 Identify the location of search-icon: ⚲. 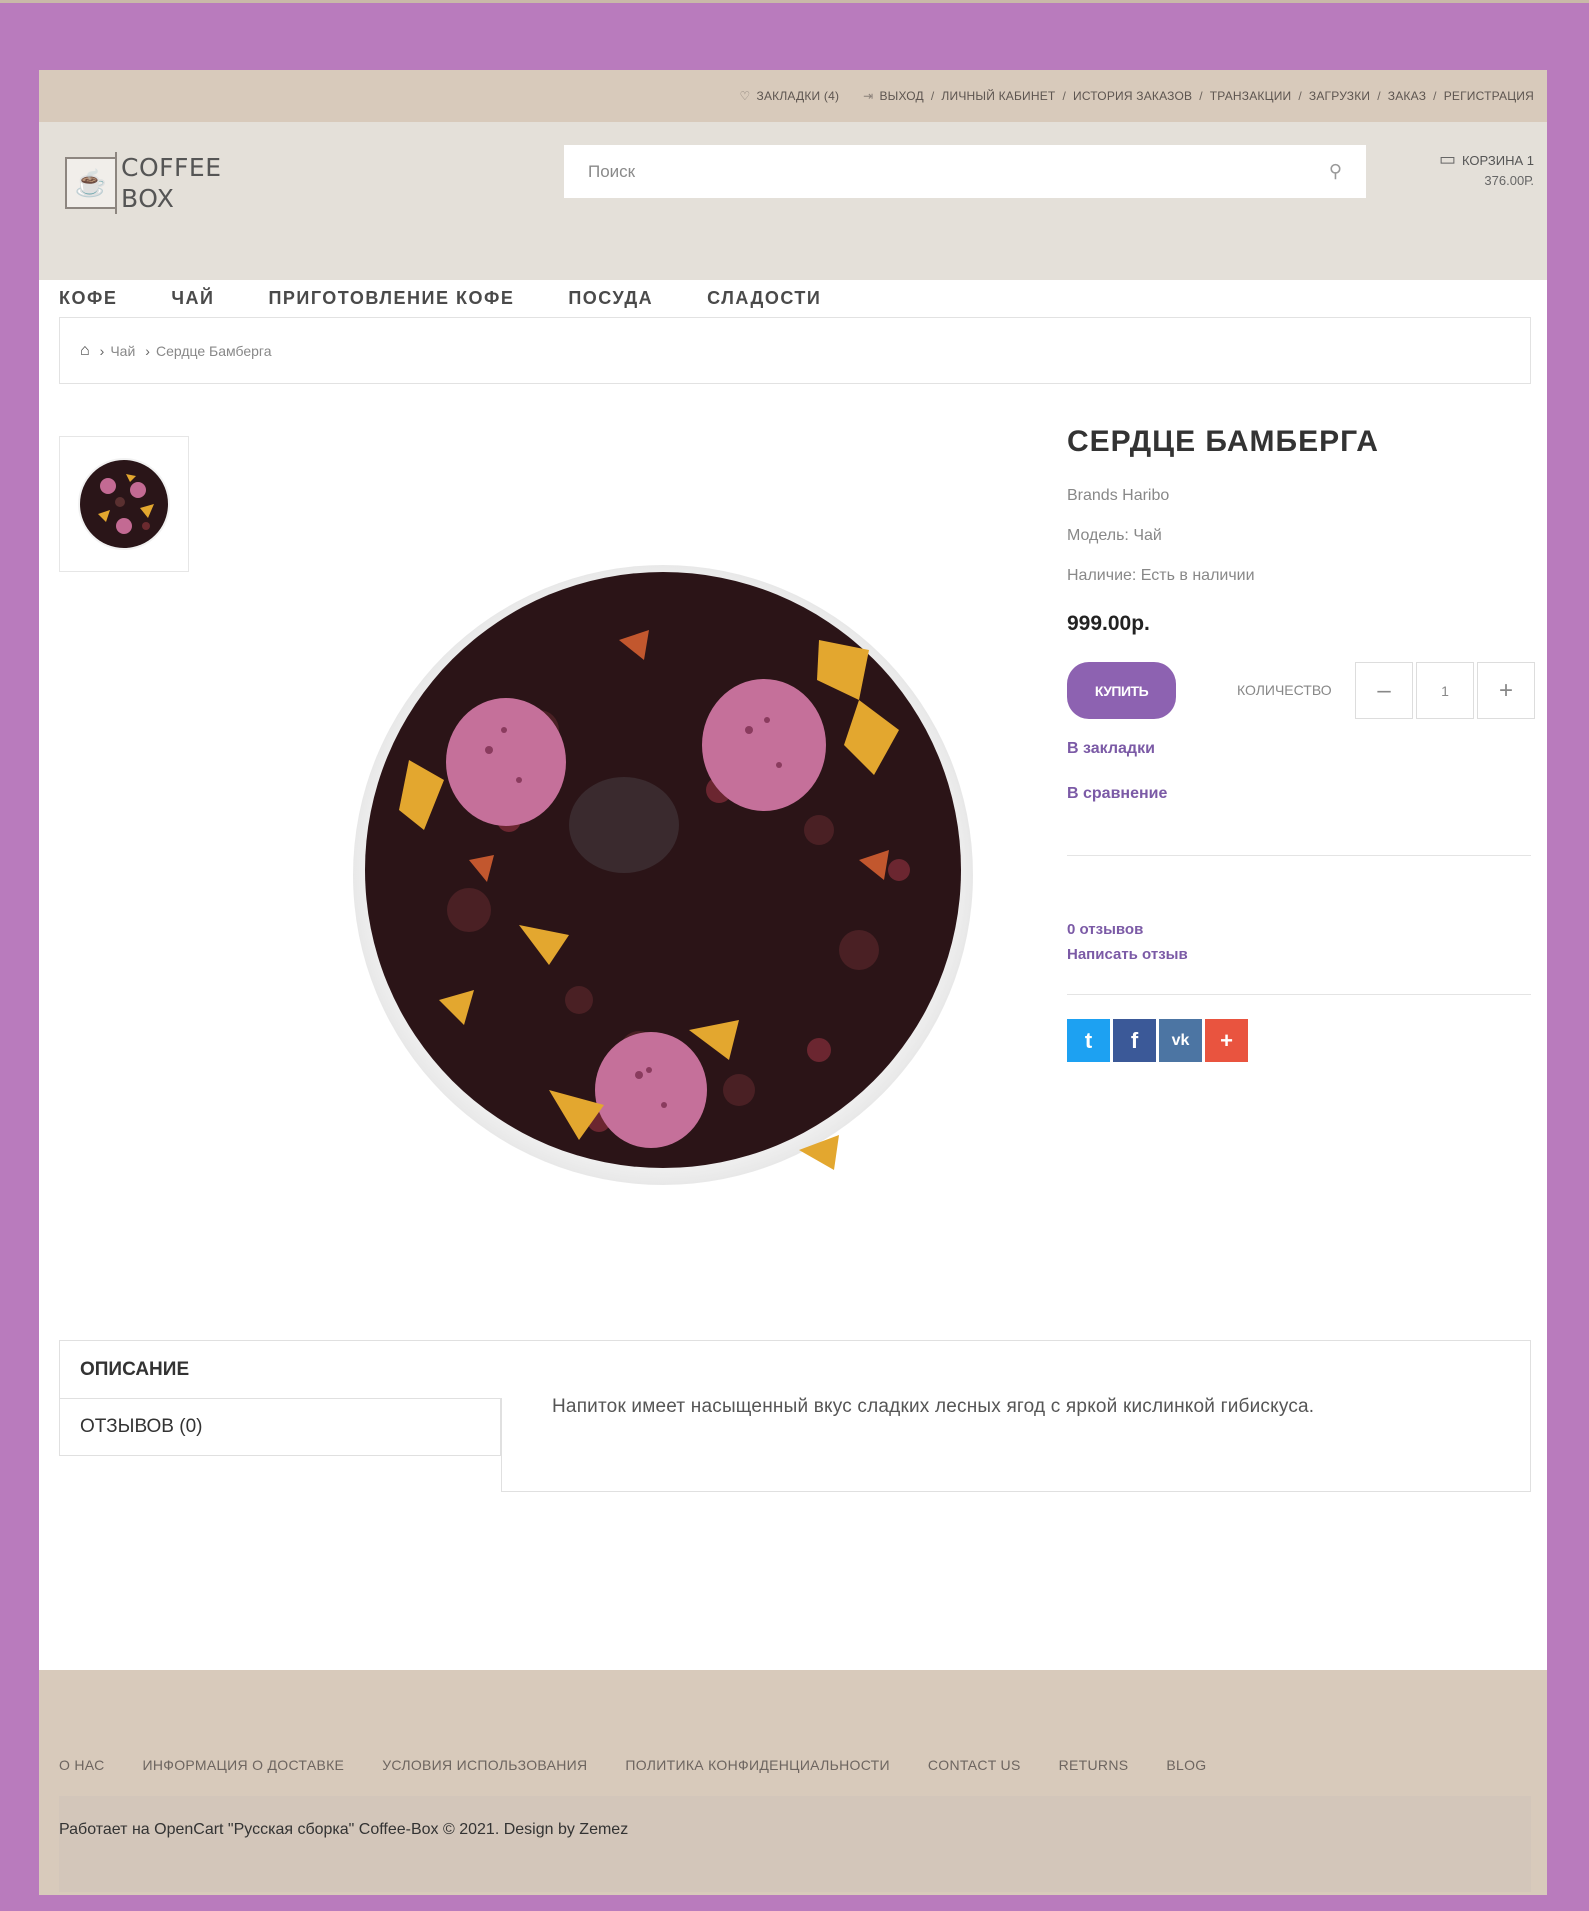
(1335, 171).